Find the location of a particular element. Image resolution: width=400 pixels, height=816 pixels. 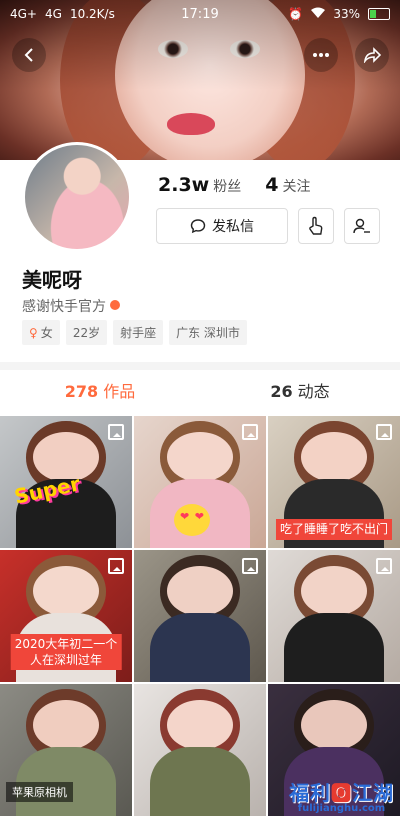

tab-moments-label: 动态 is located at coordinates (313, 391).